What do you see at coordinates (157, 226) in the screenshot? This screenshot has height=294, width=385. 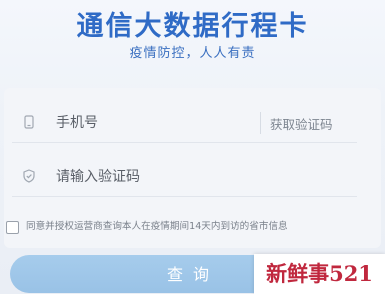 I see `agreement-text: 同意并授权运营商查询本人在疫情期间14天内到访的省市信息` at bounding box center [157, 226].